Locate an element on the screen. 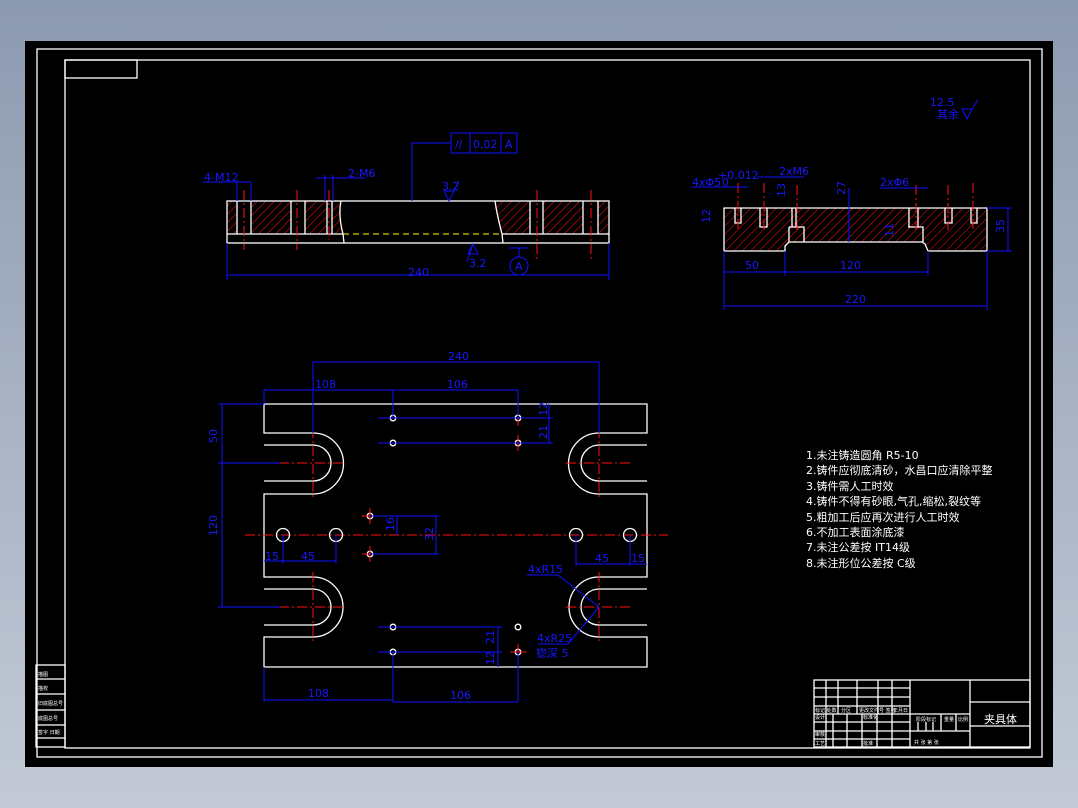 The width and height of the screenshot is (1078, 808). pin-callout: 2xΦ6 is located at coordinates (894, 182).